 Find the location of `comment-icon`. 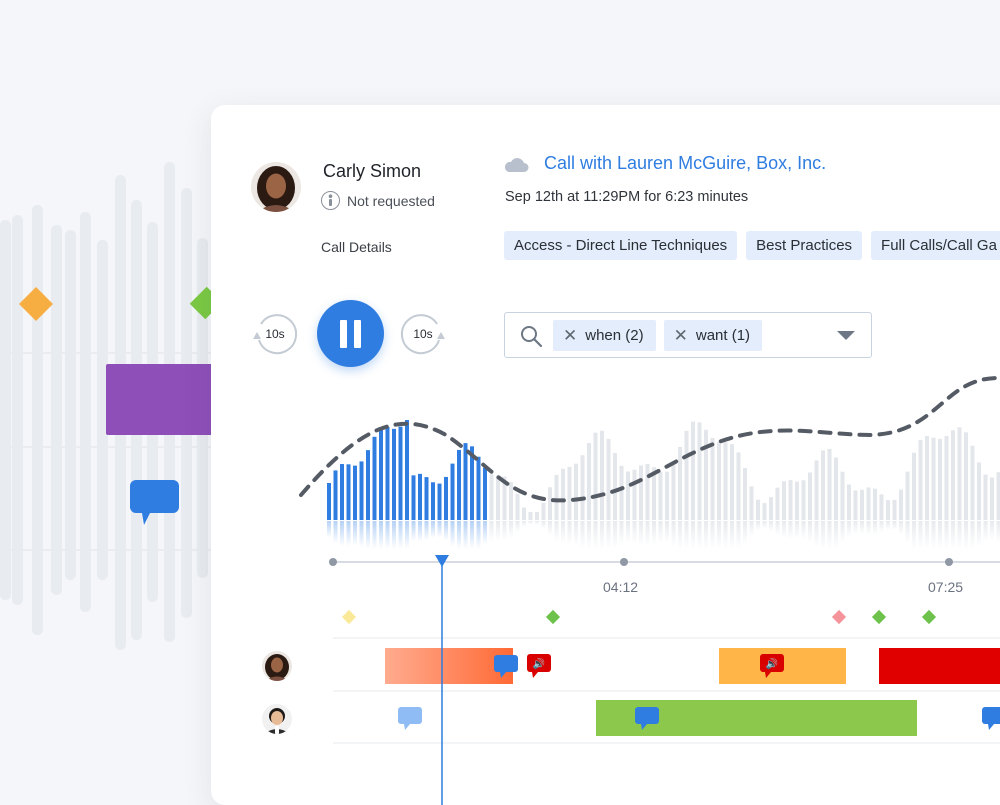

comment-icon is located at coordinates (991, 718).